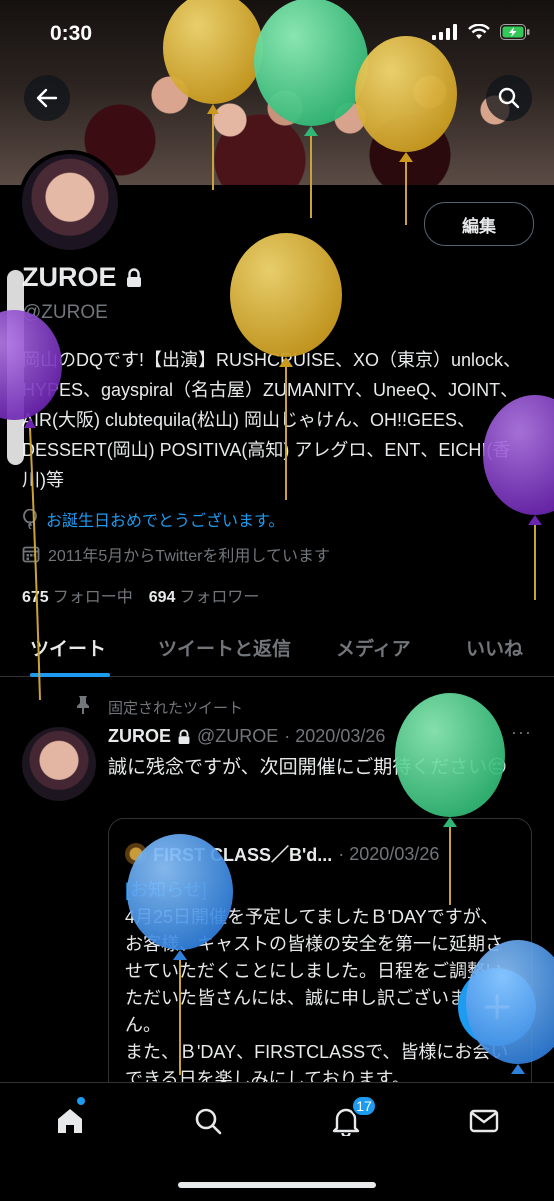 This screenshot has height=1201, width=554. I want to click on profile-tabs: ツイート ツイートと返信 メディア いいね, so click(277, 648).